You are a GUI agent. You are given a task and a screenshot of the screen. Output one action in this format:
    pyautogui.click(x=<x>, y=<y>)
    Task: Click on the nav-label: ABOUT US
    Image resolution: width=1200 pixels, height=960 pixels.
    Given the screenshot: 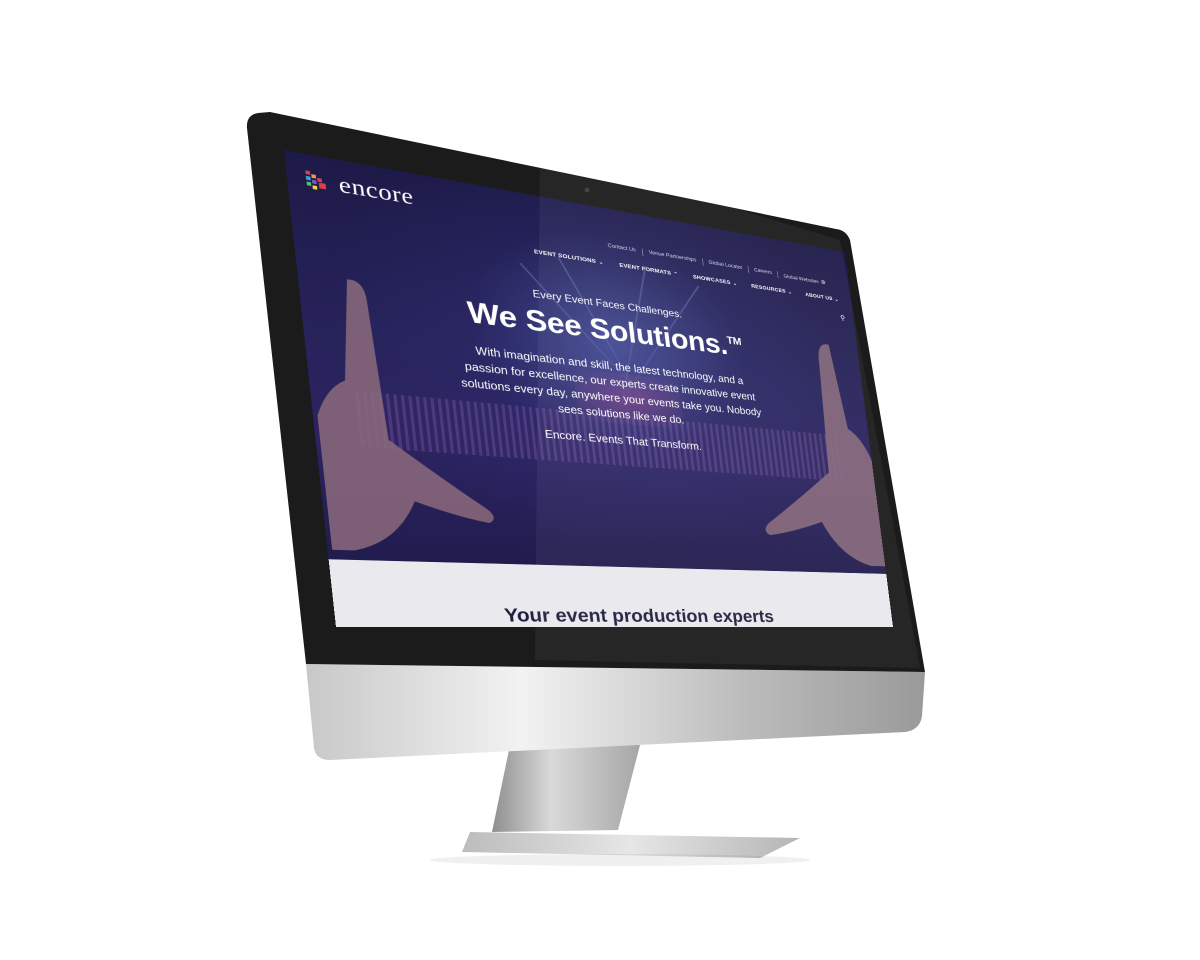 What is the action you would take?
    pyautogui.click(x=819, y=297)
    